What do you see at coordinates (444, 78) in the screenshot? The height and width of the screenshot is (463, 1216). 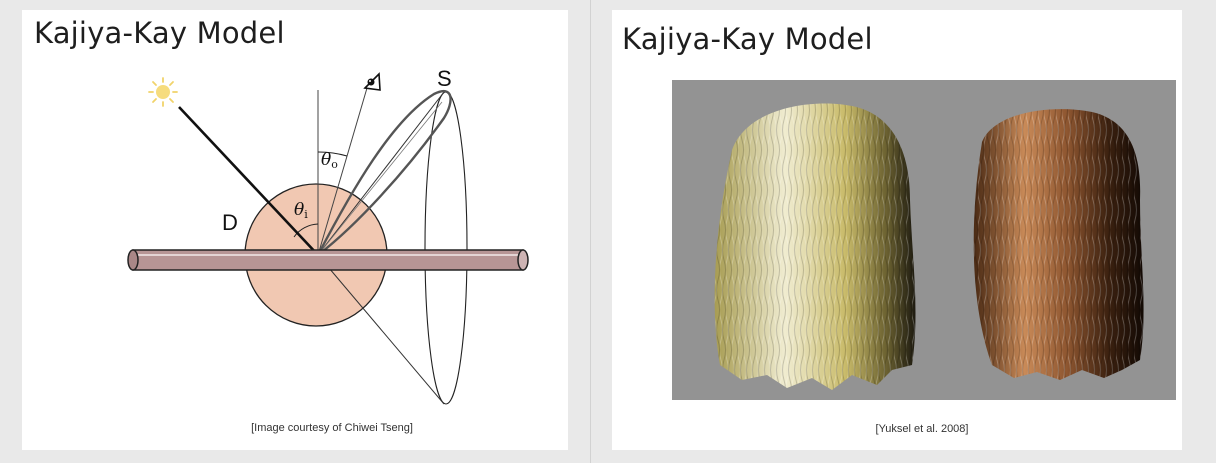 I see `label-s: S` at bounding box center [444, 78].